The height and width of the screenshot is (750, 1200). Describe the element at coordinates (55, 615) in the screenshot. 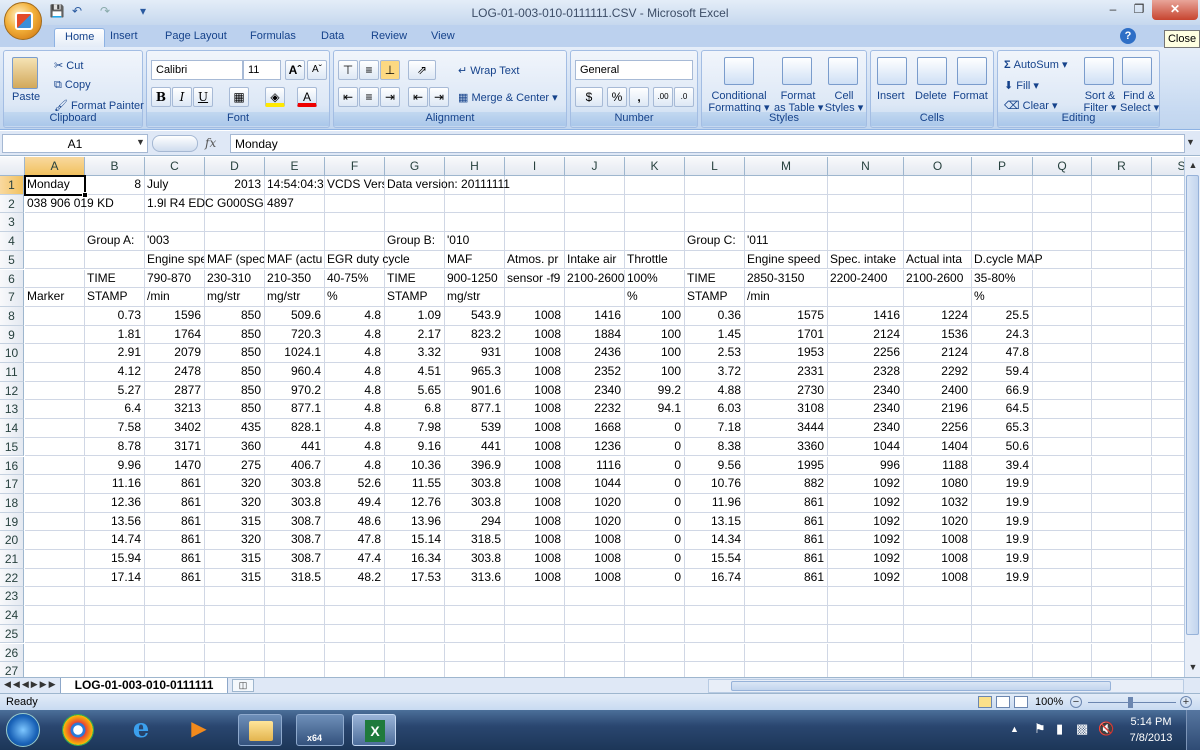

I see `cell-a24` at that location.